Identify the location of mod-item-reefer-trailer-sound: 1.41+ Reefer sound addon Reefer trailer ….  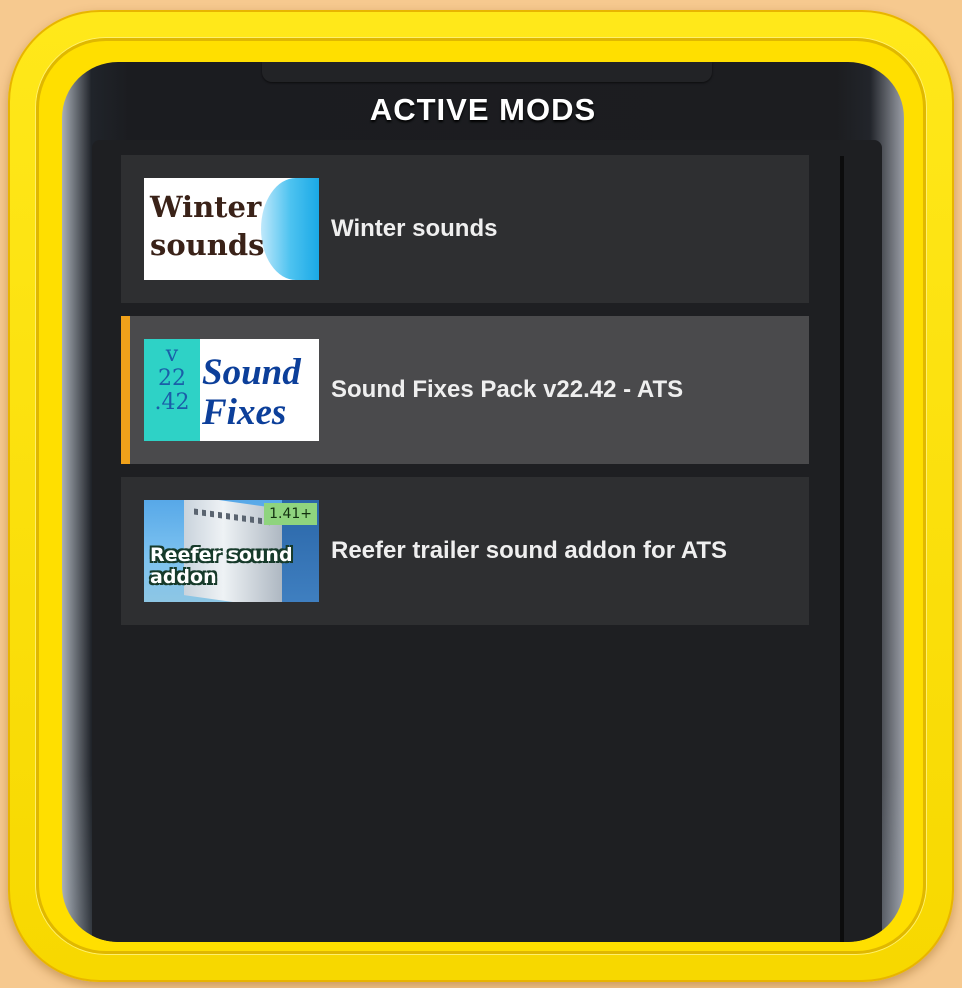
(465, 551).